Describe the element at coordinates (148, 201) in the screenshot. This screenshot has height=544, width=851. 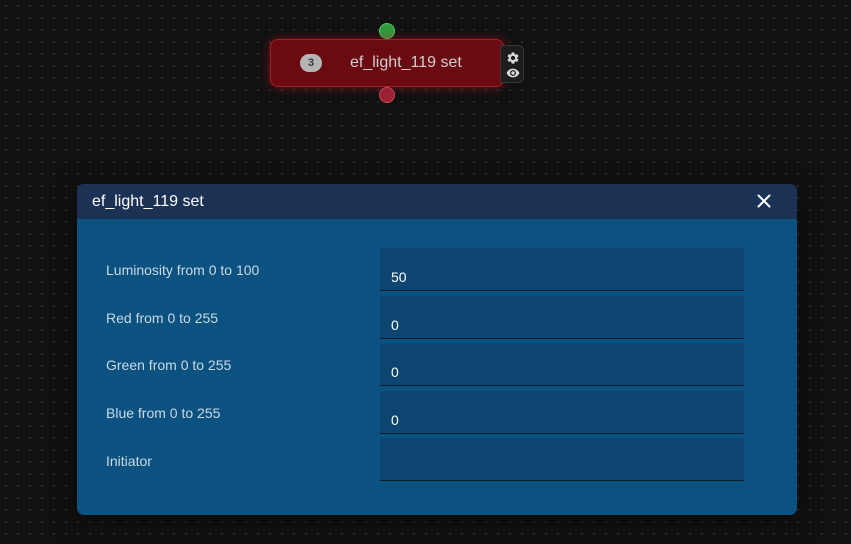
I see `dialog-title: ef_light_119 set` at that location.